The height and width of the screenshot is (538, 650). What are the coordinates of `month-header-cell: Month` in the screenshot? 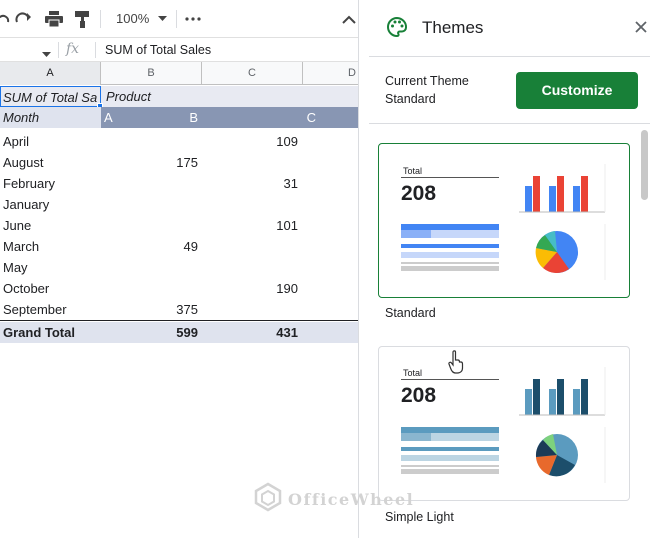 It's located at (50, 117).